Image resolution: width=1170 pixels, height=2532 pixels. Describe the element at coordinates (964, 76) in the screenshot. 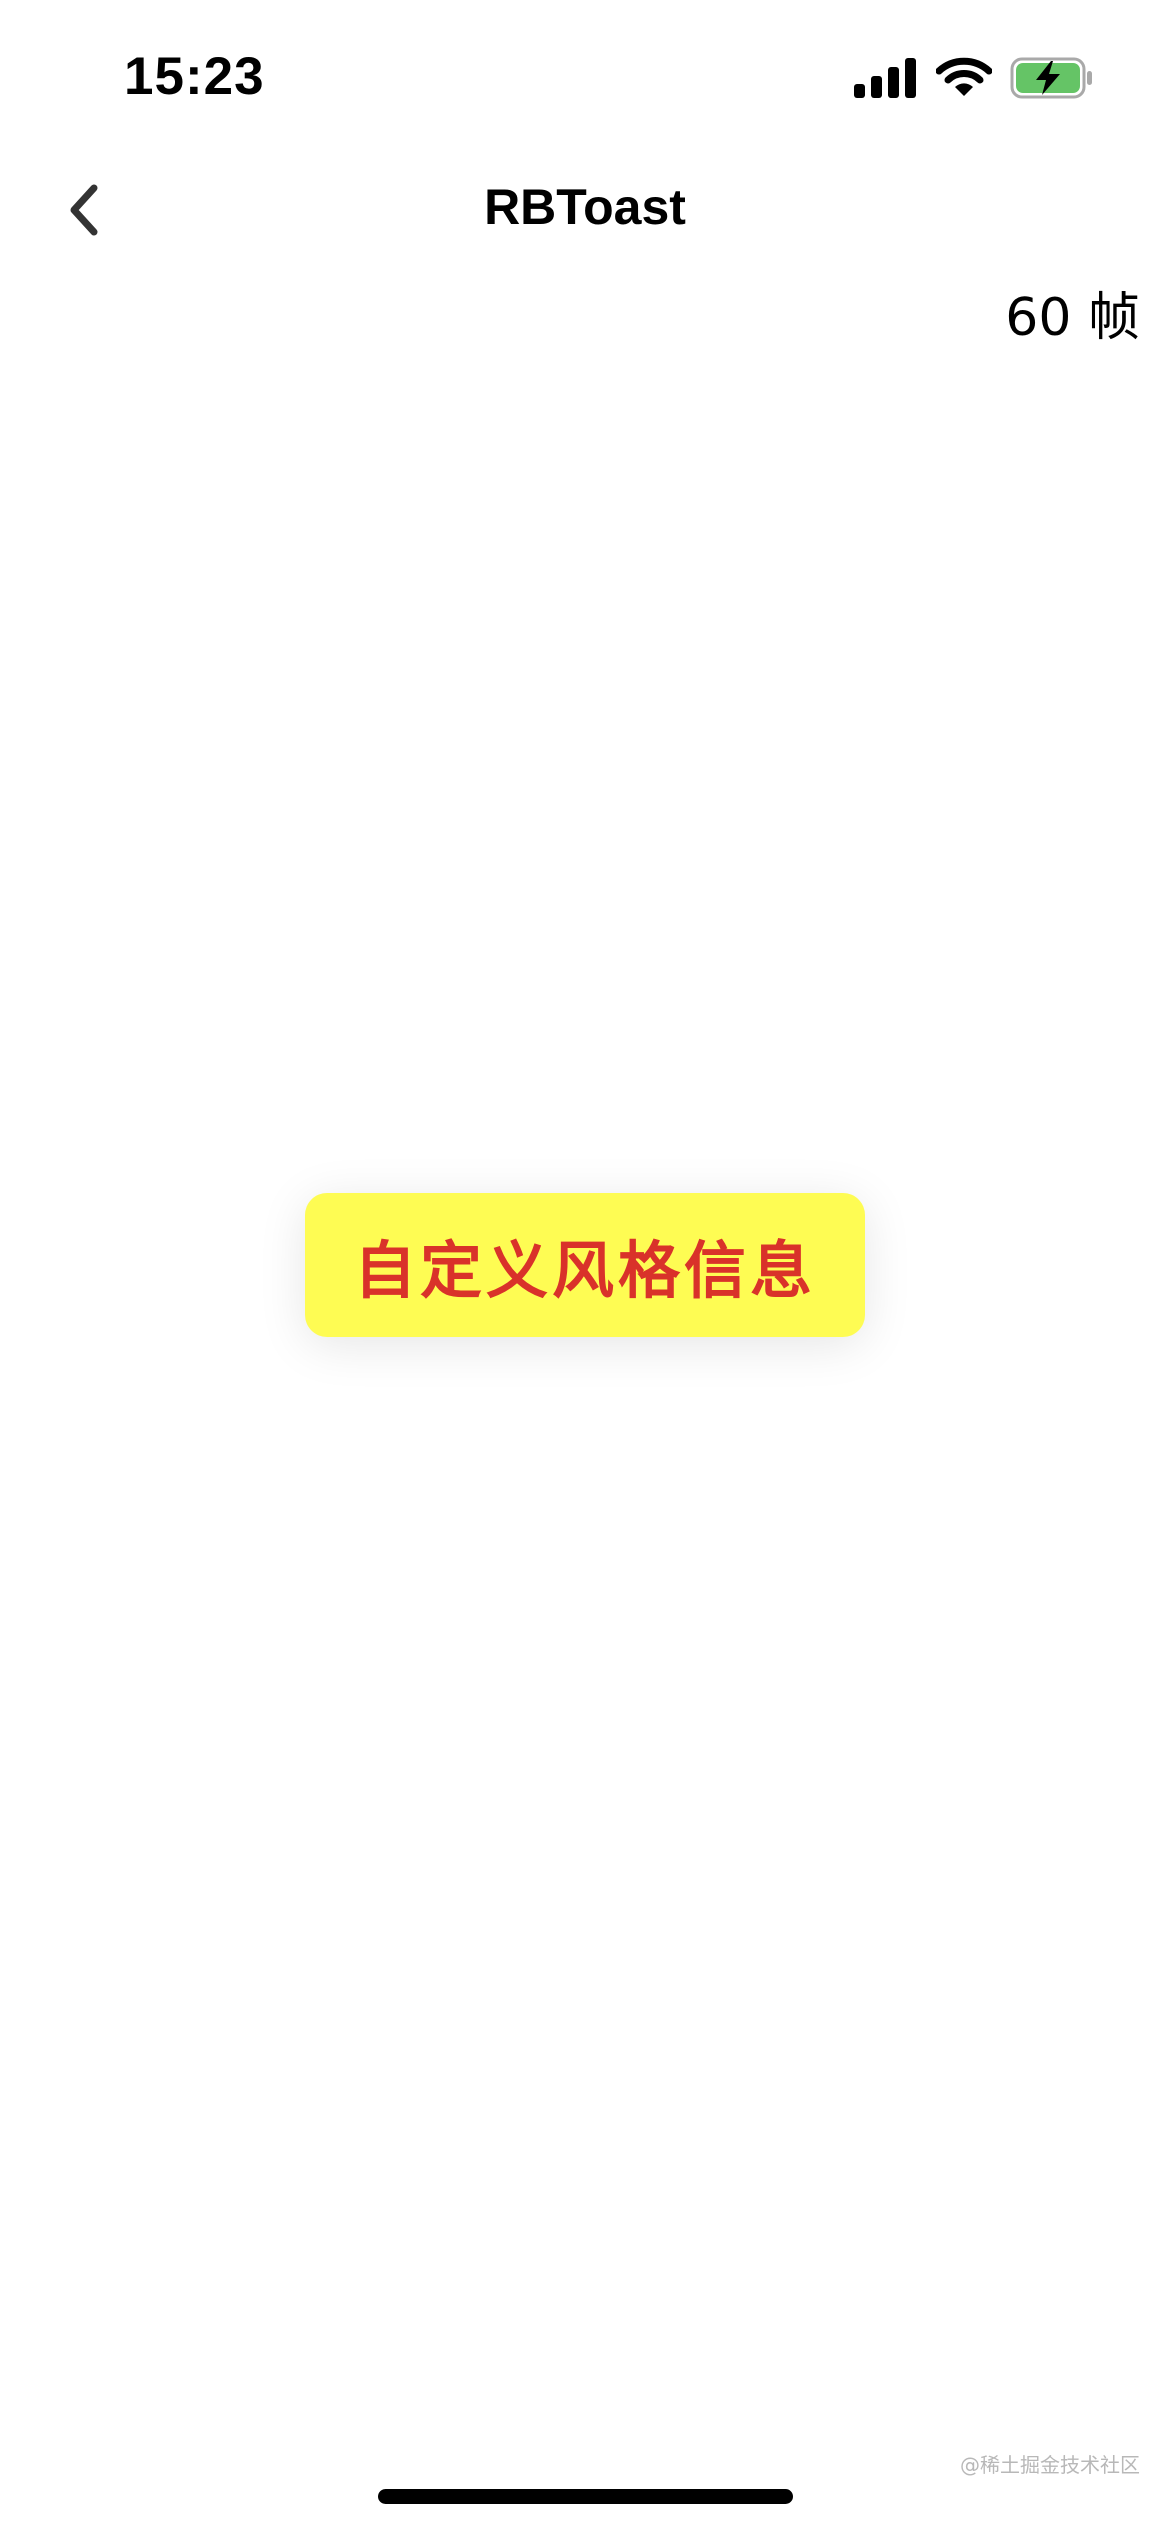

I see `wifi-icon` at that location.